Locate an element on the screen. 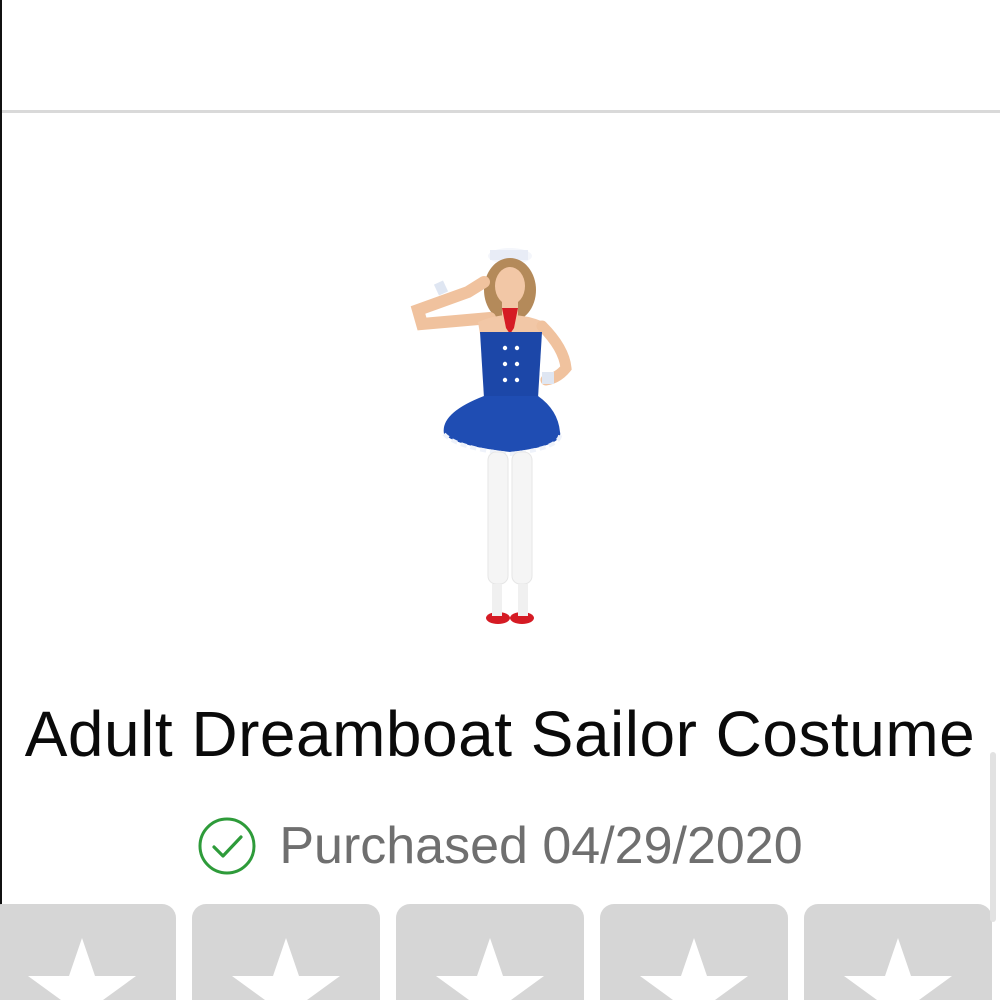 This screenshot has width=1000, height=1000. purchase-status: Purchased 04/29/2020 is located at coordinates (500, 846).